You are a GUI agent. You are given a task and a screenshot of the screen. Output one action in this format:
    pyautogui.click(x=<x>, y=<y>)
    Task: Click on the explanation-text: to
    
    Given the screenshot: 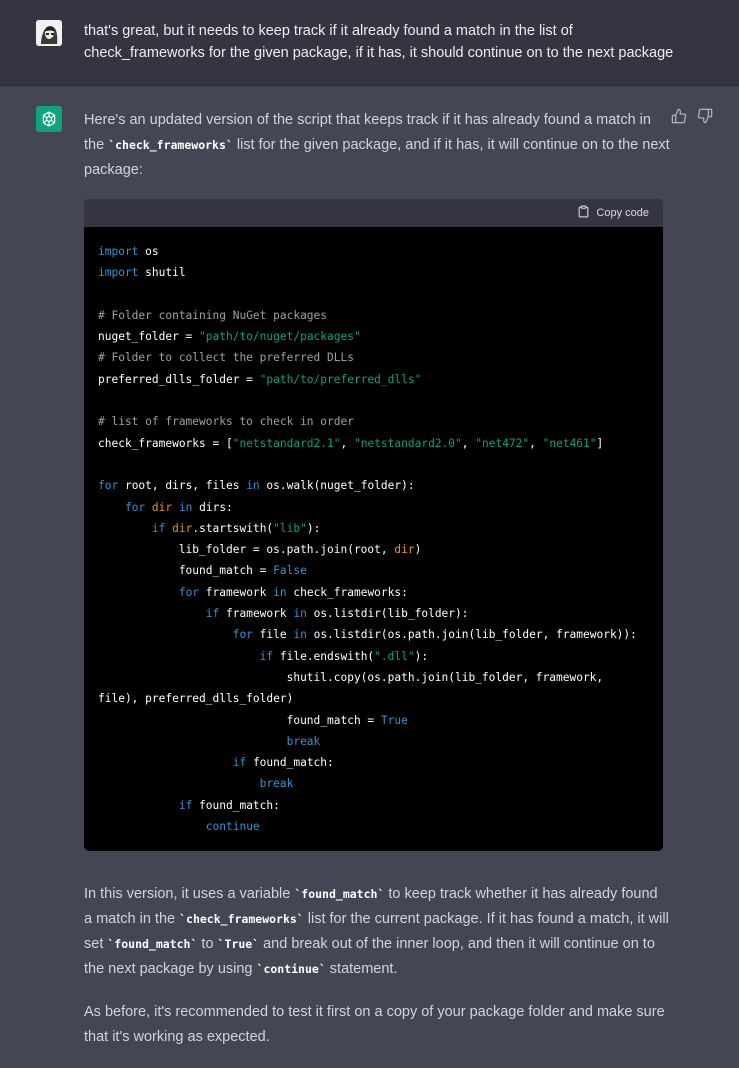 What is the action you would take?
    pyautogui.click(x=207, y=944)
    